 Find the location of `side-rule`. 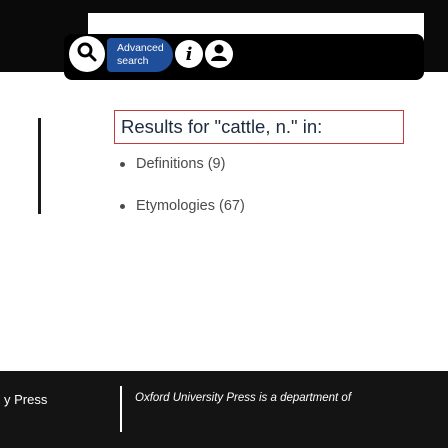

side-rule is located at coordinates (39, 166).